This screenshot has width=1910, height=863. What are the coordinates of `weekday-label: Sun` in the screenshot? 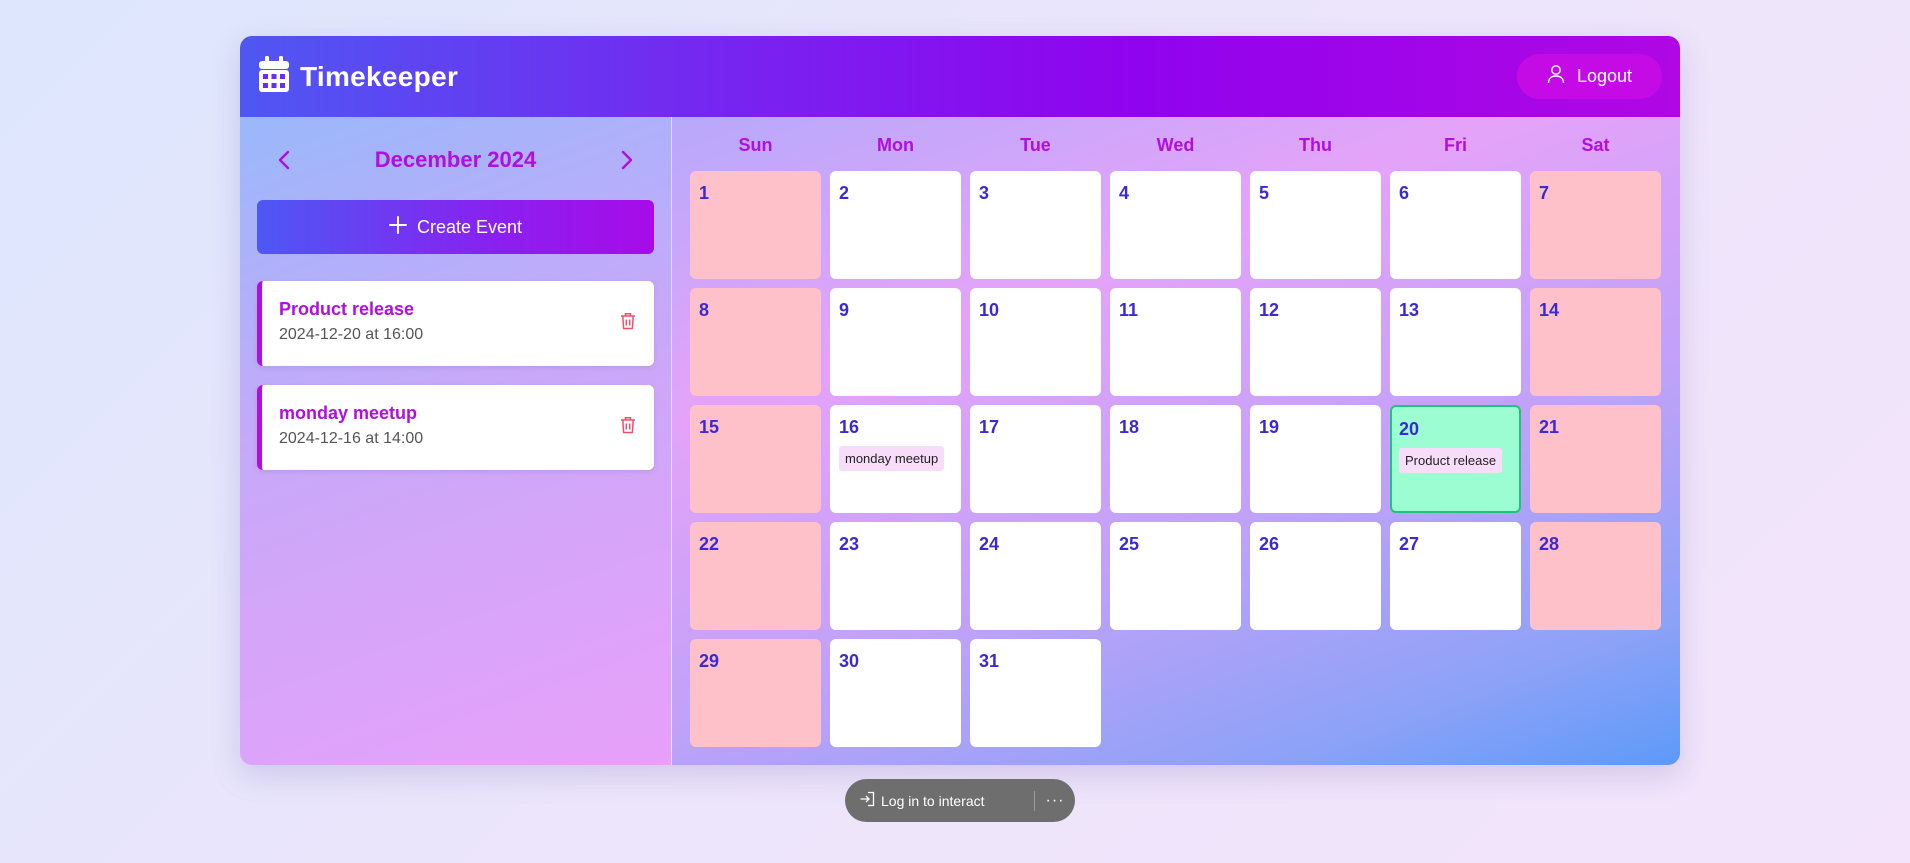 It's located at (755, 145).